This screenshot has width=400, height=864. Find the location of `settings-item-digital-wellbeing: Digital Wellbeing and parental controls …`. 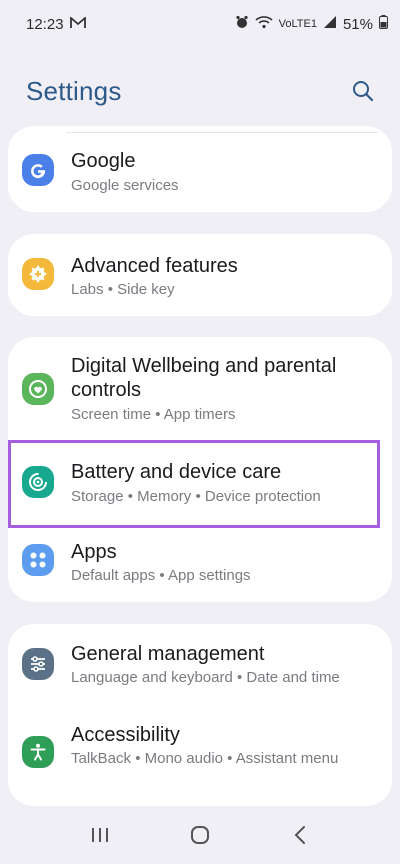

settings-item-digital-wellbeing: Digital Wellbeing and parental controls … is located at coordinates (200, 388).